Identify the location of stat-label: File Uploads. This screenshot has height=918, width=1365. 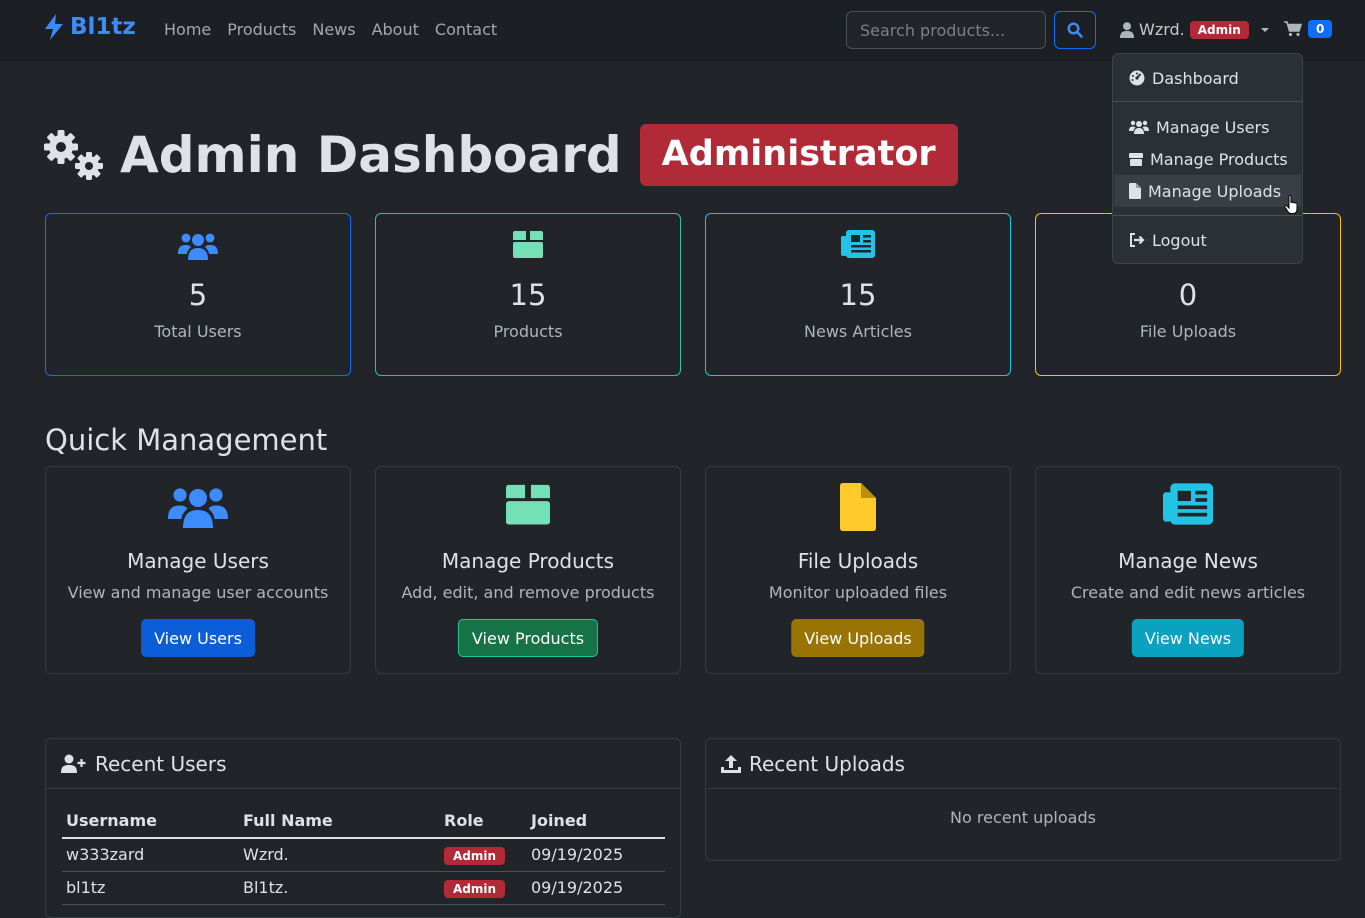
(1188, 331).